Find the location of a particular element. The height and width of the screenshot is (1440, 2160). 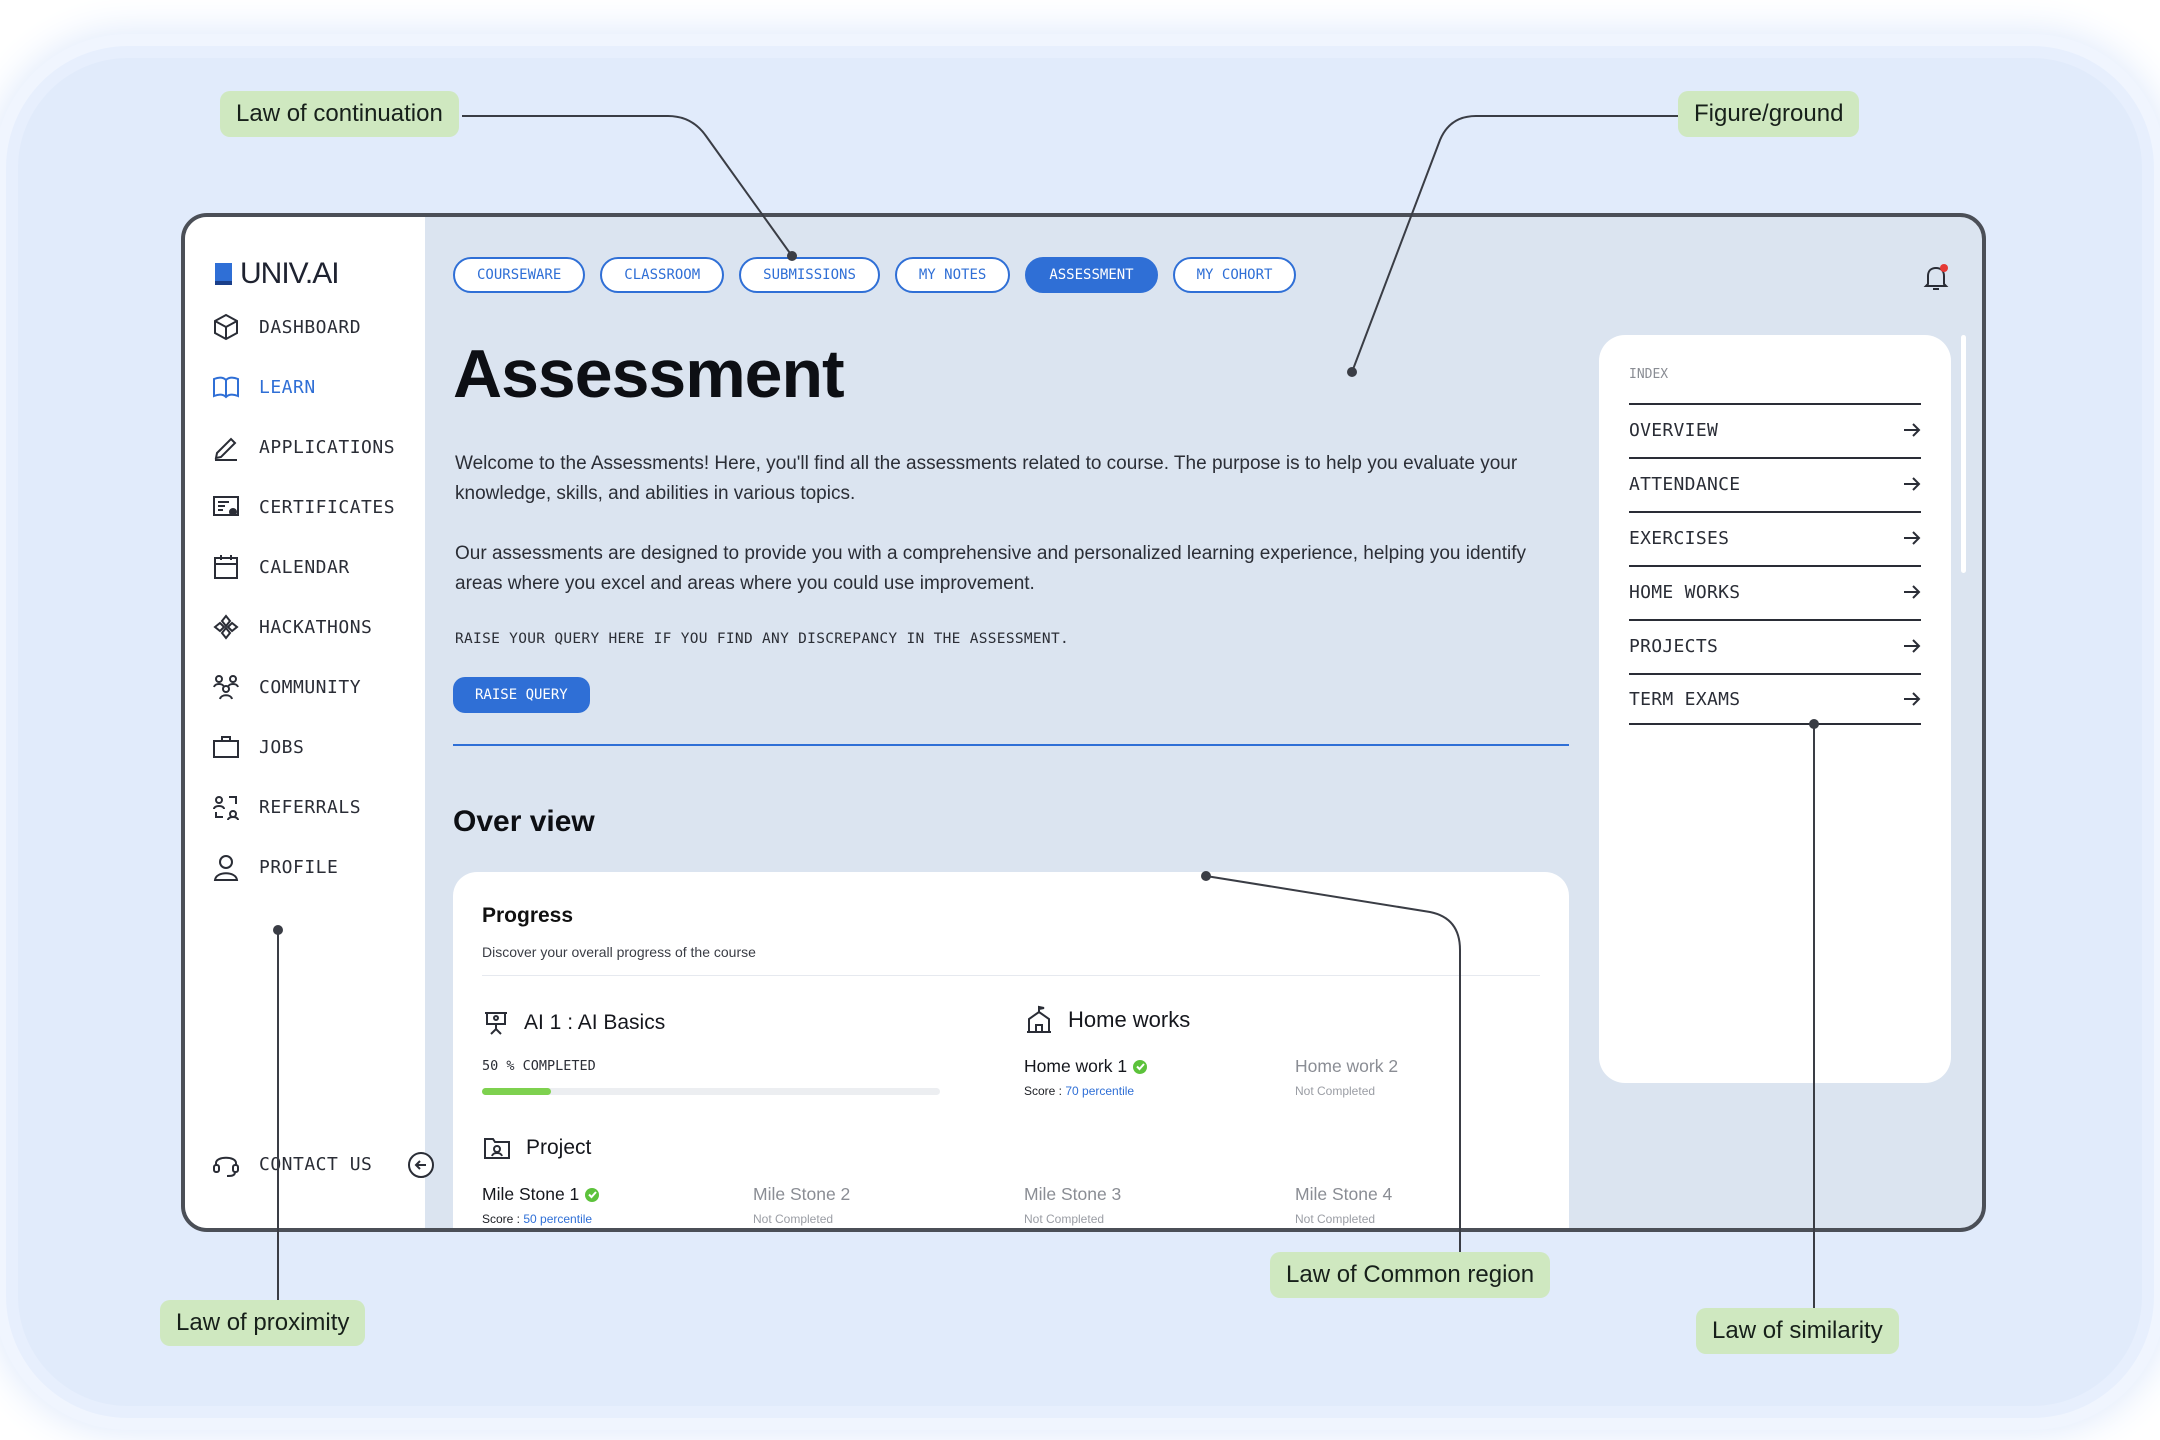

annotation-similarity: Law of similarity is located at coordinates (1797, 1331).